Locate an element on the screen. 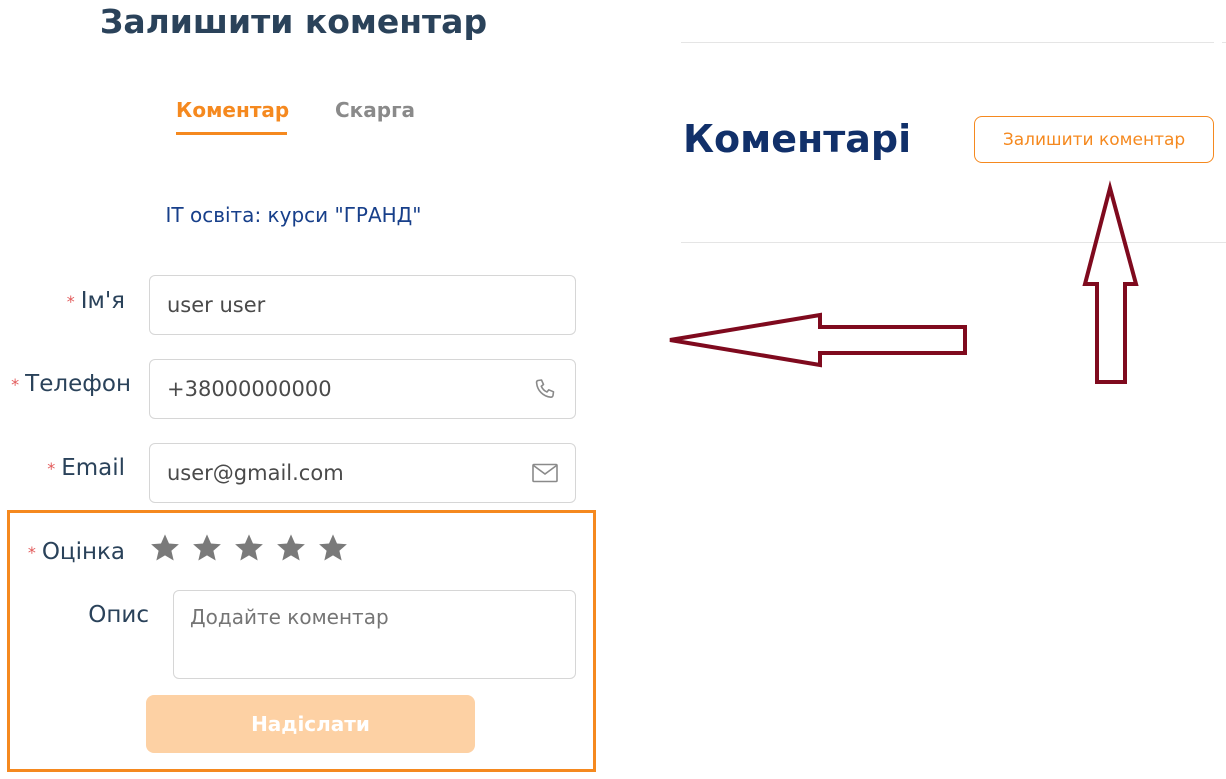 This screenshot has width=1226, height=779. name-field is located at coordinates (362, 305).